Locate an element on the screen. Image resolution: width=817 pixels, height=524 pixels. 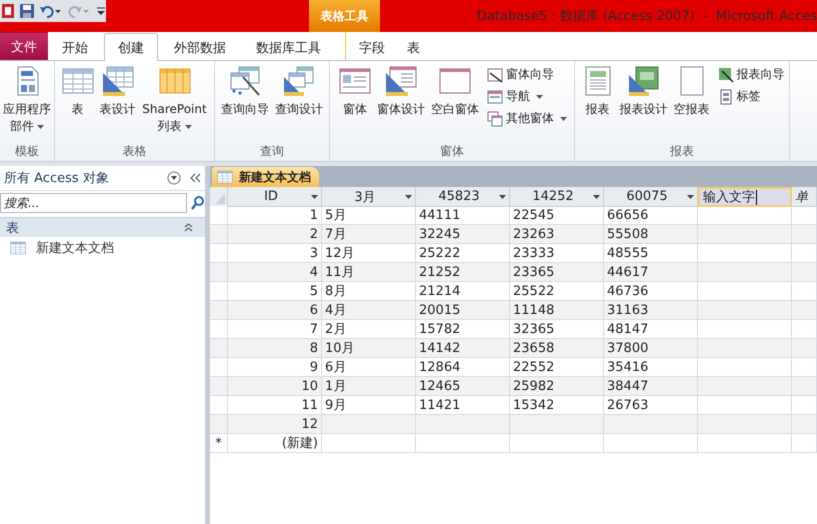
table-cell: 1月 is located at coordinates (369, 386).